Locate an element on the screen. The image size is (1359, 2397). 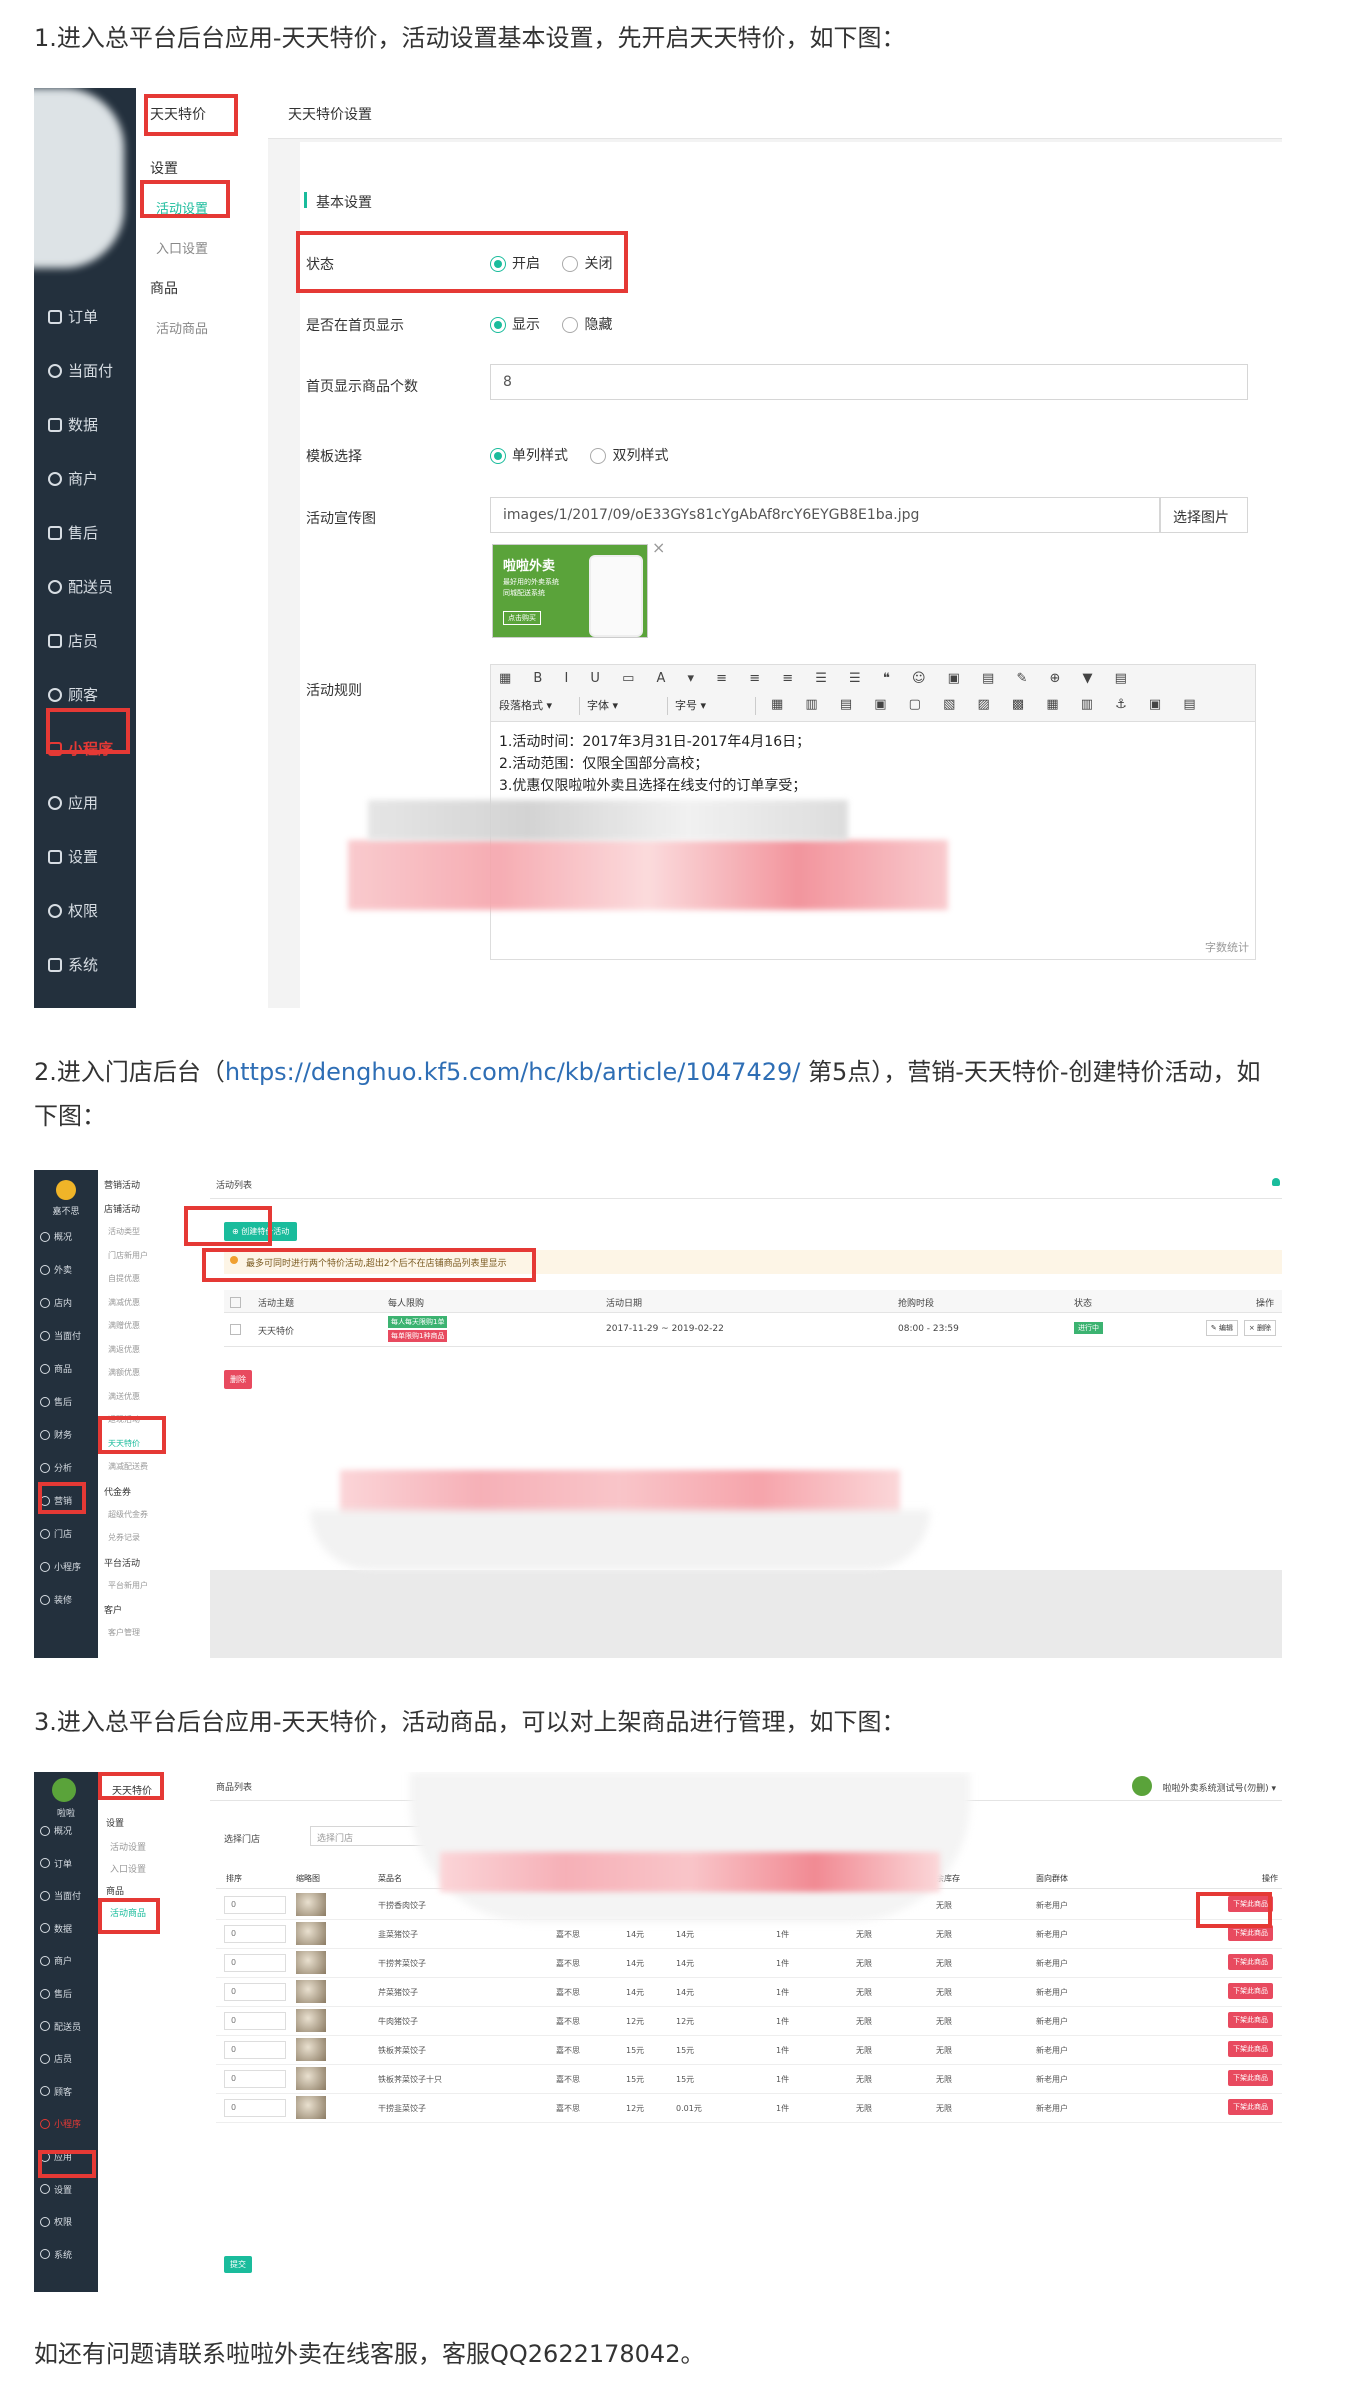
cell-stock: 无限 is located at coordinates (864, 1963).